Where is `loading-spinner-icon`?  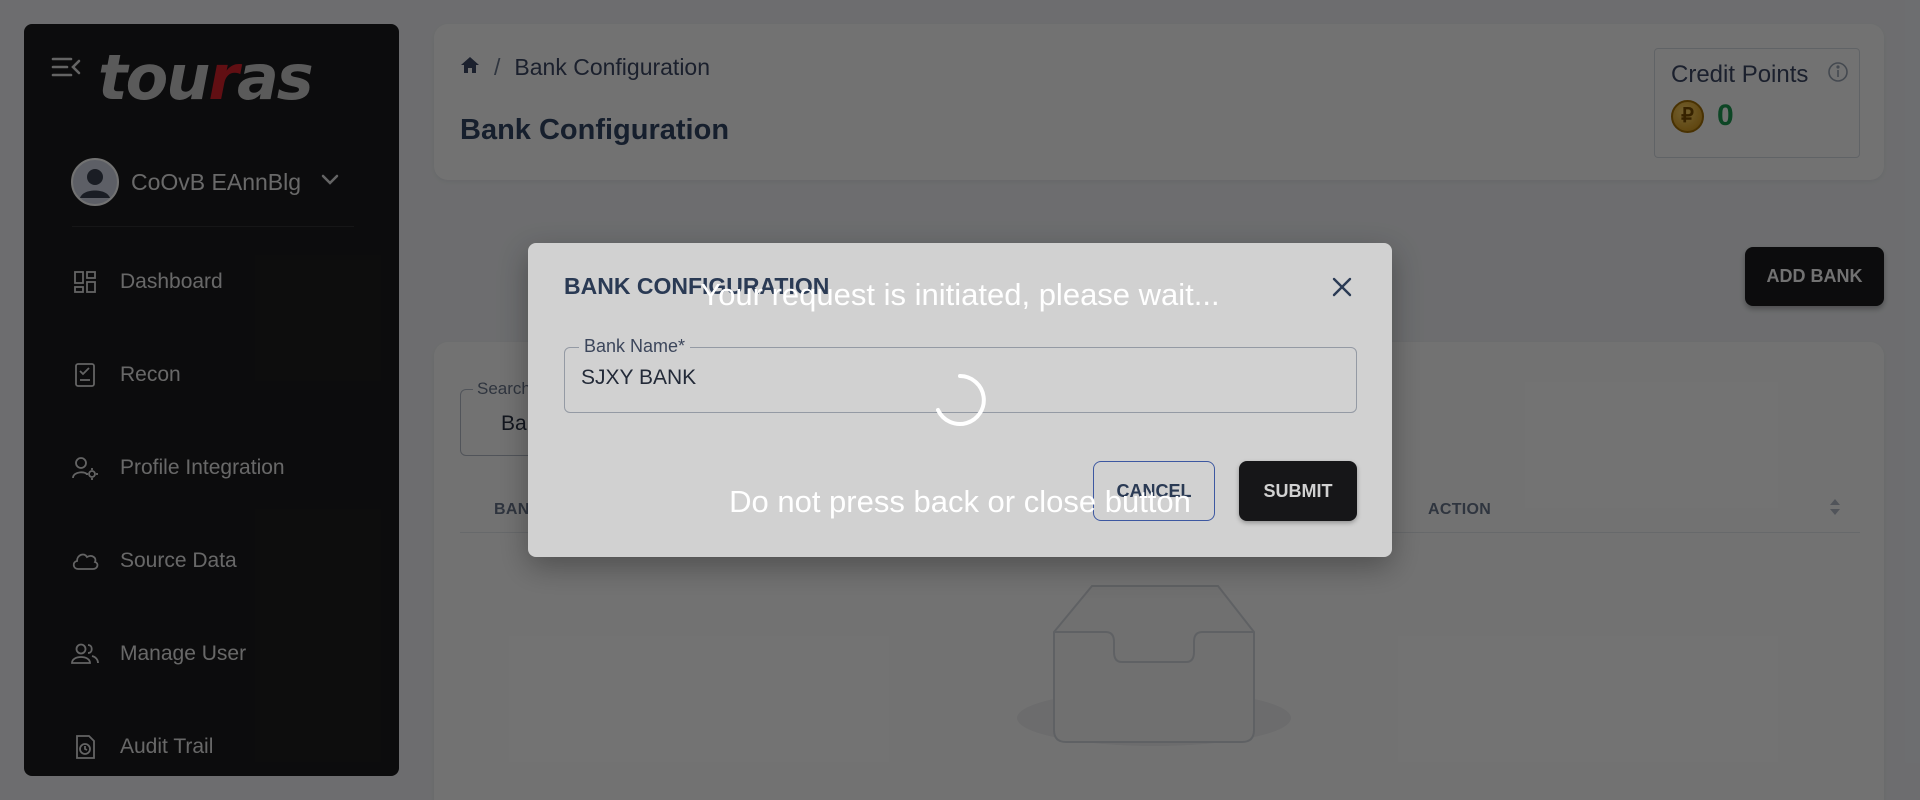
loading-spinner-icon is located at coordinates (960, 400).